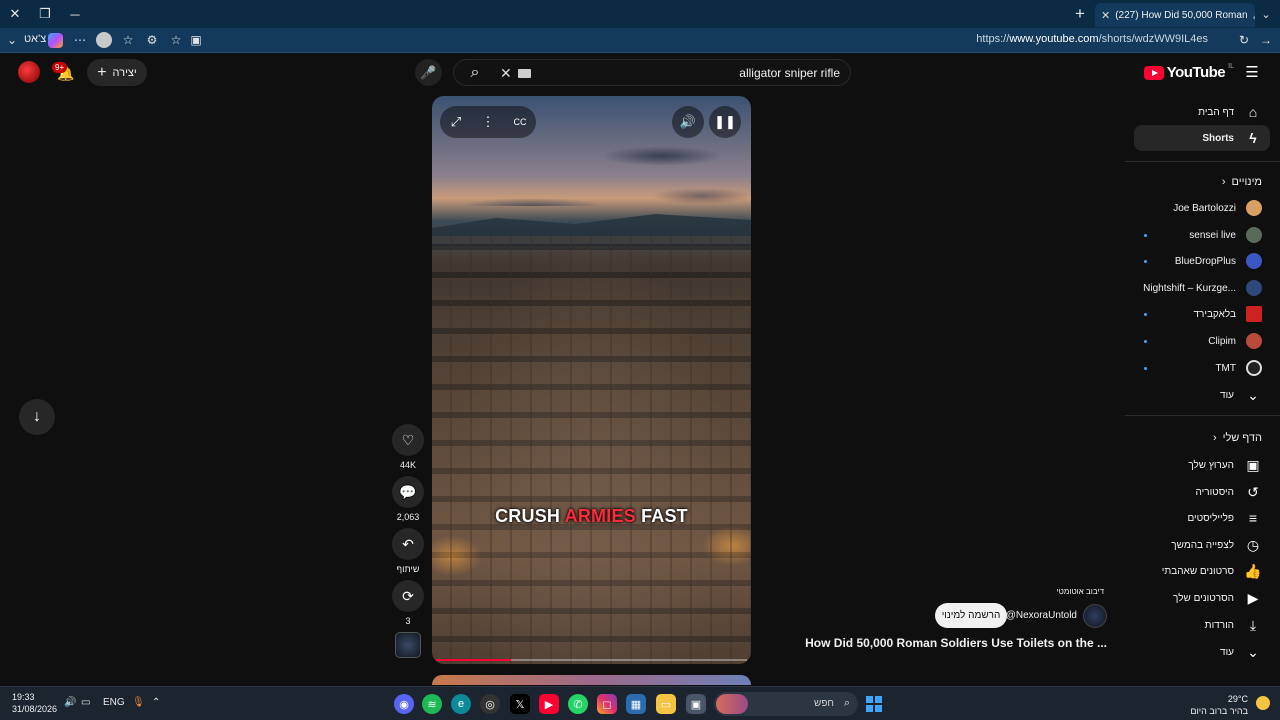 This screenshot has height=720, width=1280. Describe the element at coordinates (1242, 438) in the screenshot. I see `heading-label: הדף שלי` at that location.